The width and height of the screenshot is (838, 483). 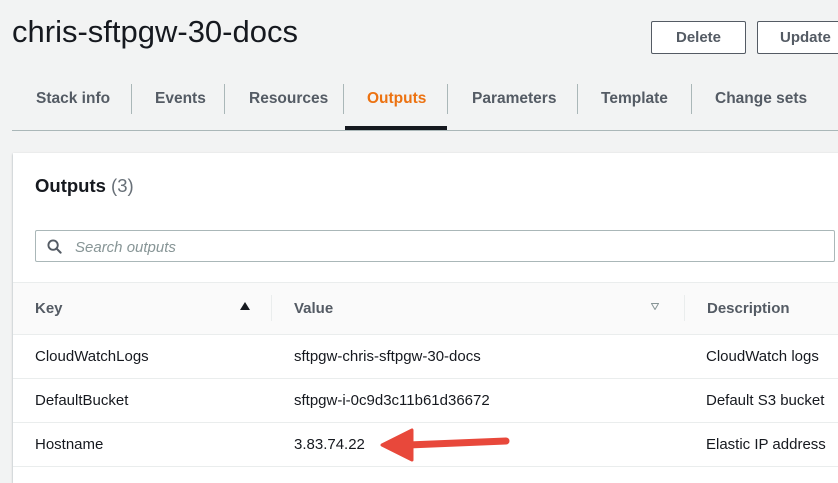 I want to click on delete-button: Delete, so click(x=698, y=37).